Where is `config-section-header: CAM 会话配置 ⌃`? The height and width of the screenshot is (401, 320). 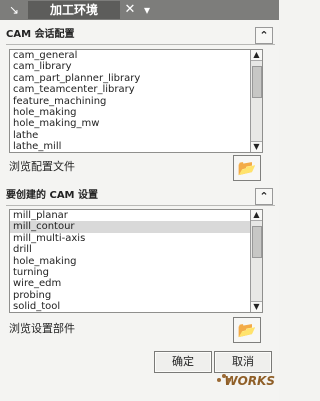 config-section-header: CAM 会话配置 ⌃ is located at coordinates (140, 35).